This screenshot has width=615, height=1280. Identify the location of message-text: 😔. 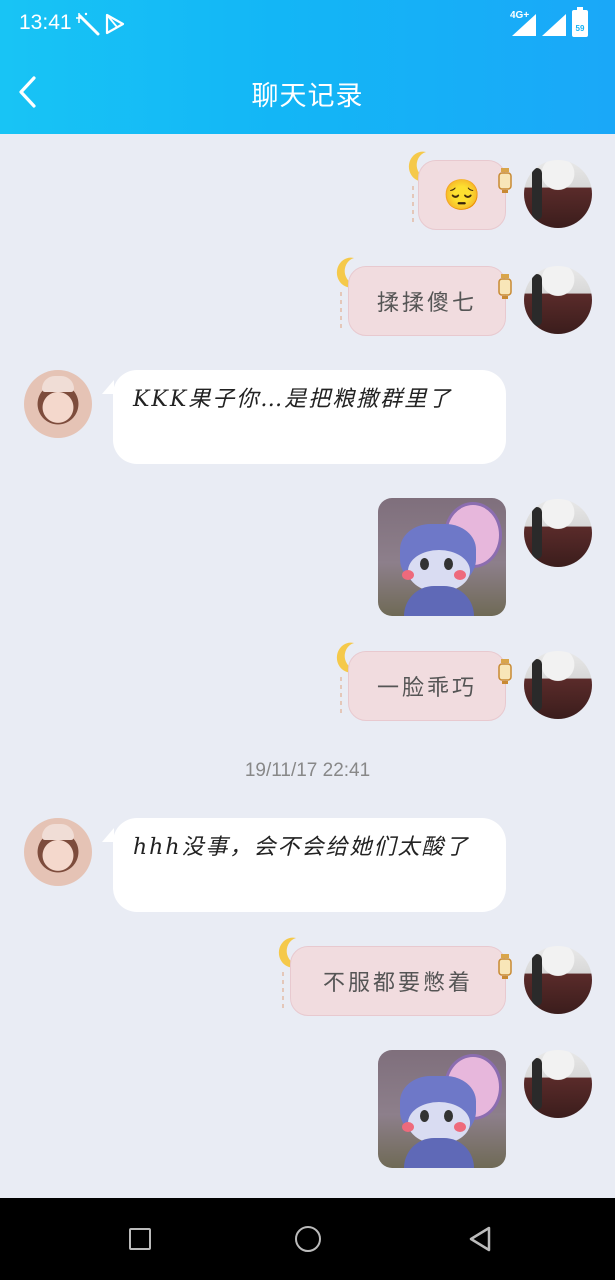
(462, 195).